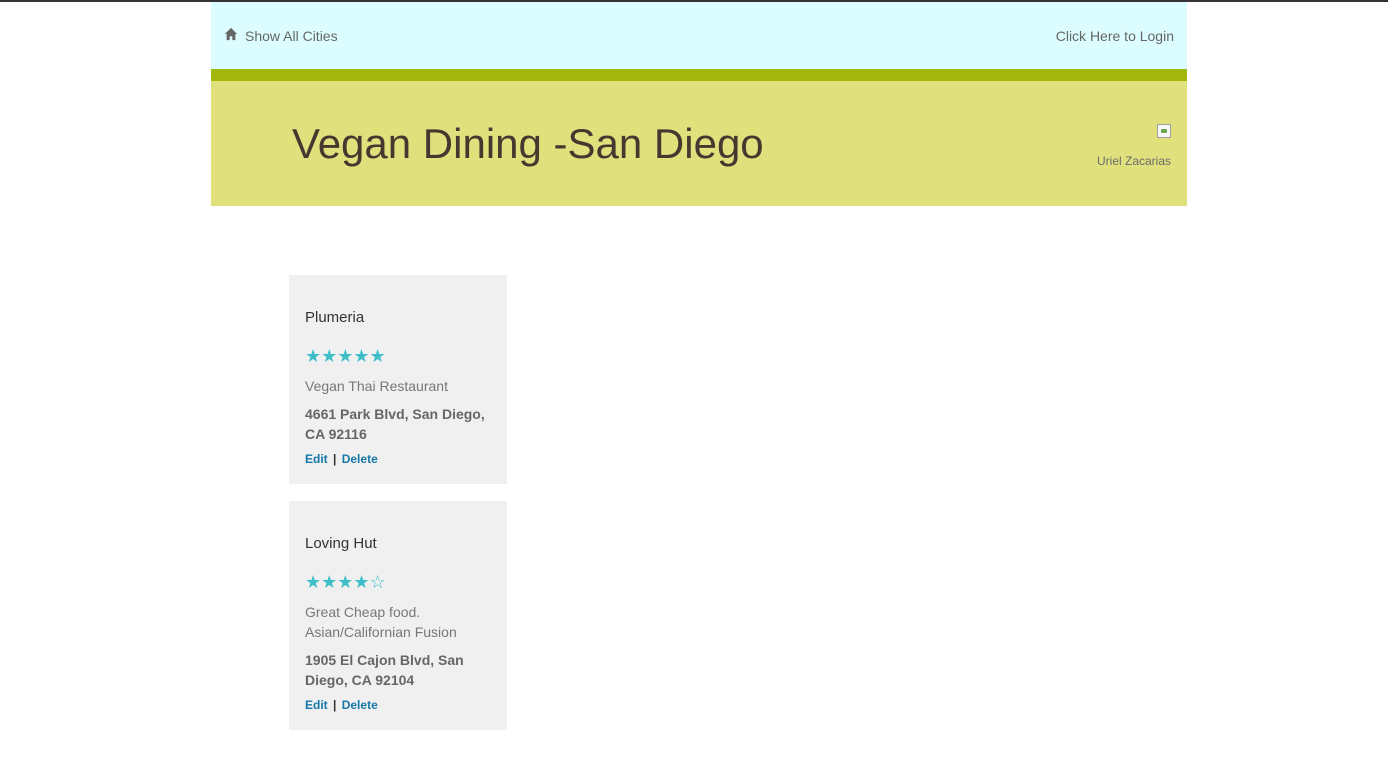  I want to click on star-rating: ★★★★☆, so click(345, 582).